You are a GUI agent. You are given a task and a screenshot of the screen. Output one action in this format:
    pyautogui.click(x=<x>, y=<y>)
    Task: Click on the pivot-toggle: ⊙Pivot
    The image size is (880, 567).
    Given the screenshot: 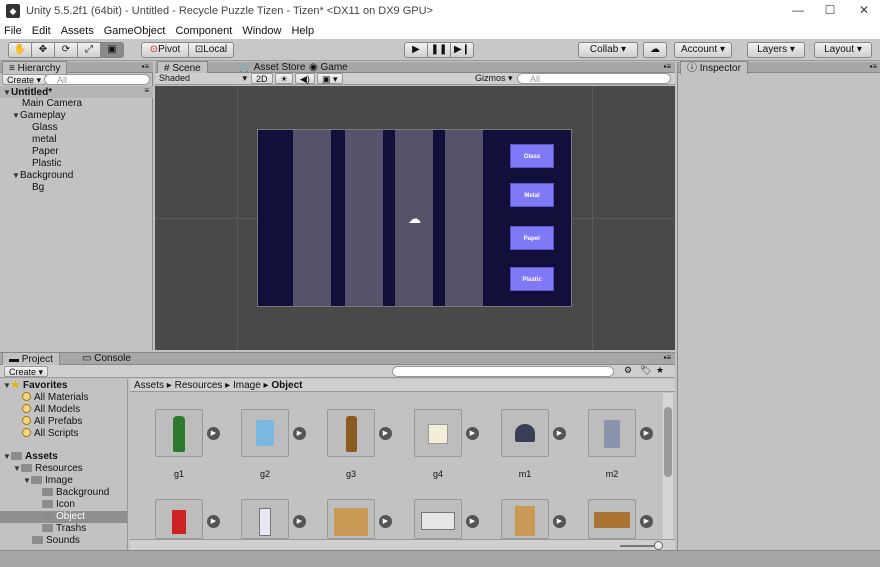 What is the action you would take?
    pyautogui.click(x=165, y=50)
    